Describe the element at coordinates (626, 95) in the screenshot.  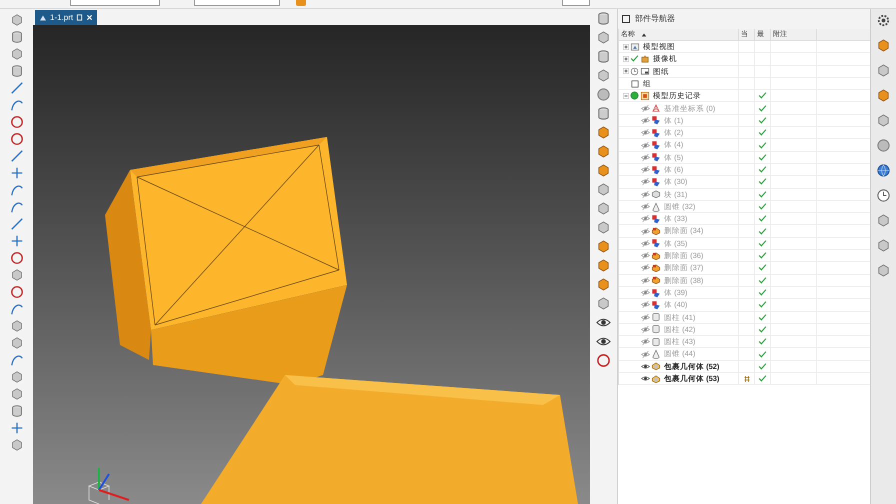
I see `collapse-icon` at that location.